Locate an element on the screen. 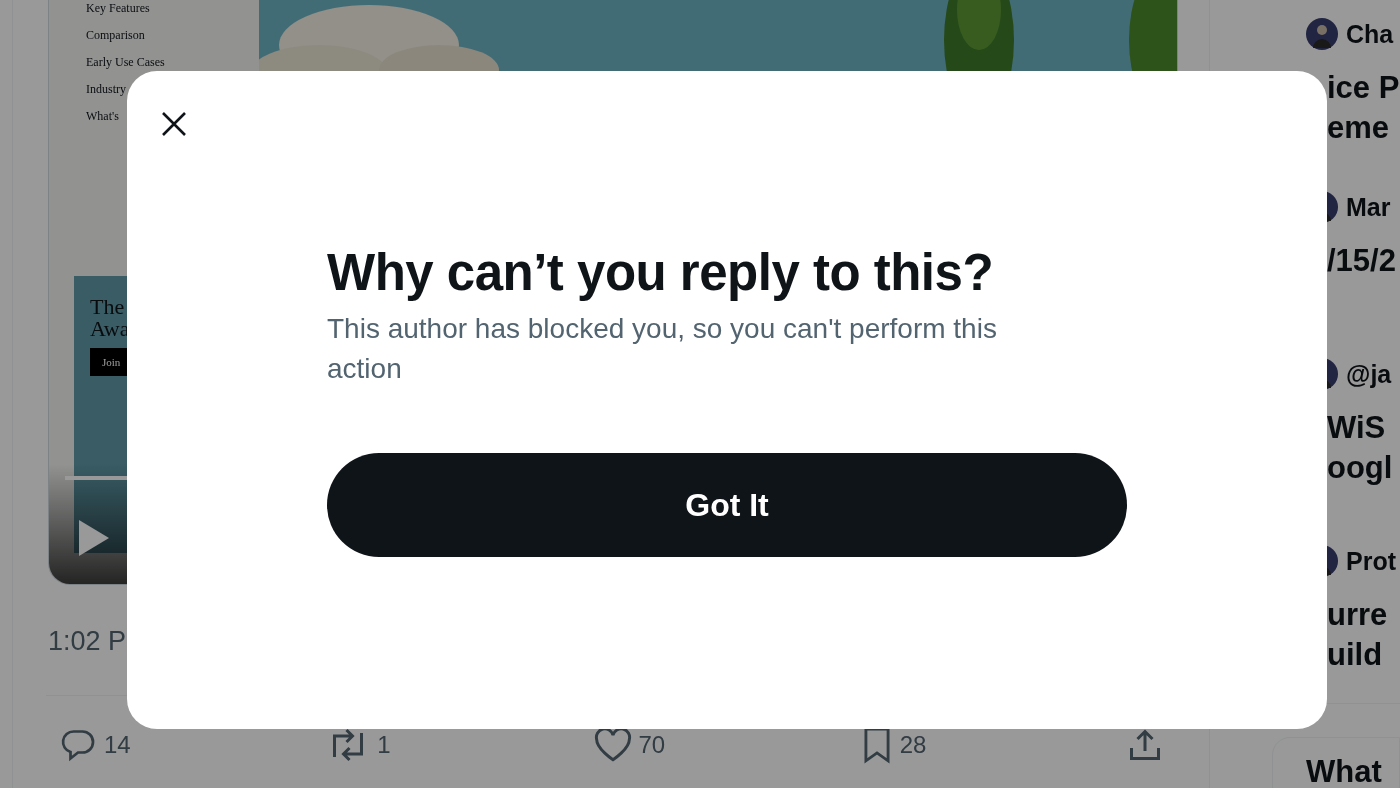 The width and height of the screenshot is (1400, 788). avatar is located at coordinates (1322, 34).